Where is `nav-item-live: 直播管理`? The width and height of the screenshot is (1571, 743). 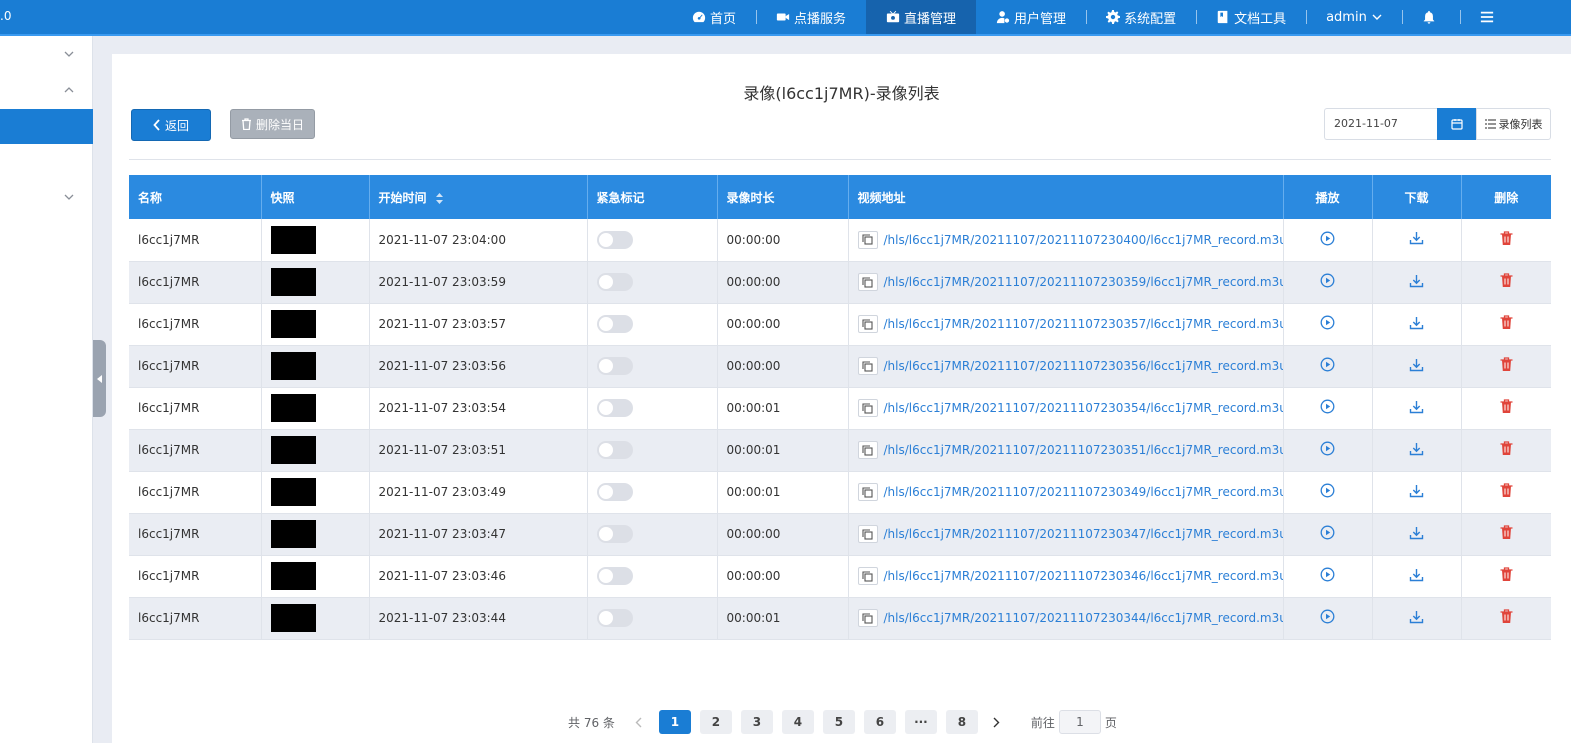 nav-item-live: 直播管理 is located at coordinates (921, 17).